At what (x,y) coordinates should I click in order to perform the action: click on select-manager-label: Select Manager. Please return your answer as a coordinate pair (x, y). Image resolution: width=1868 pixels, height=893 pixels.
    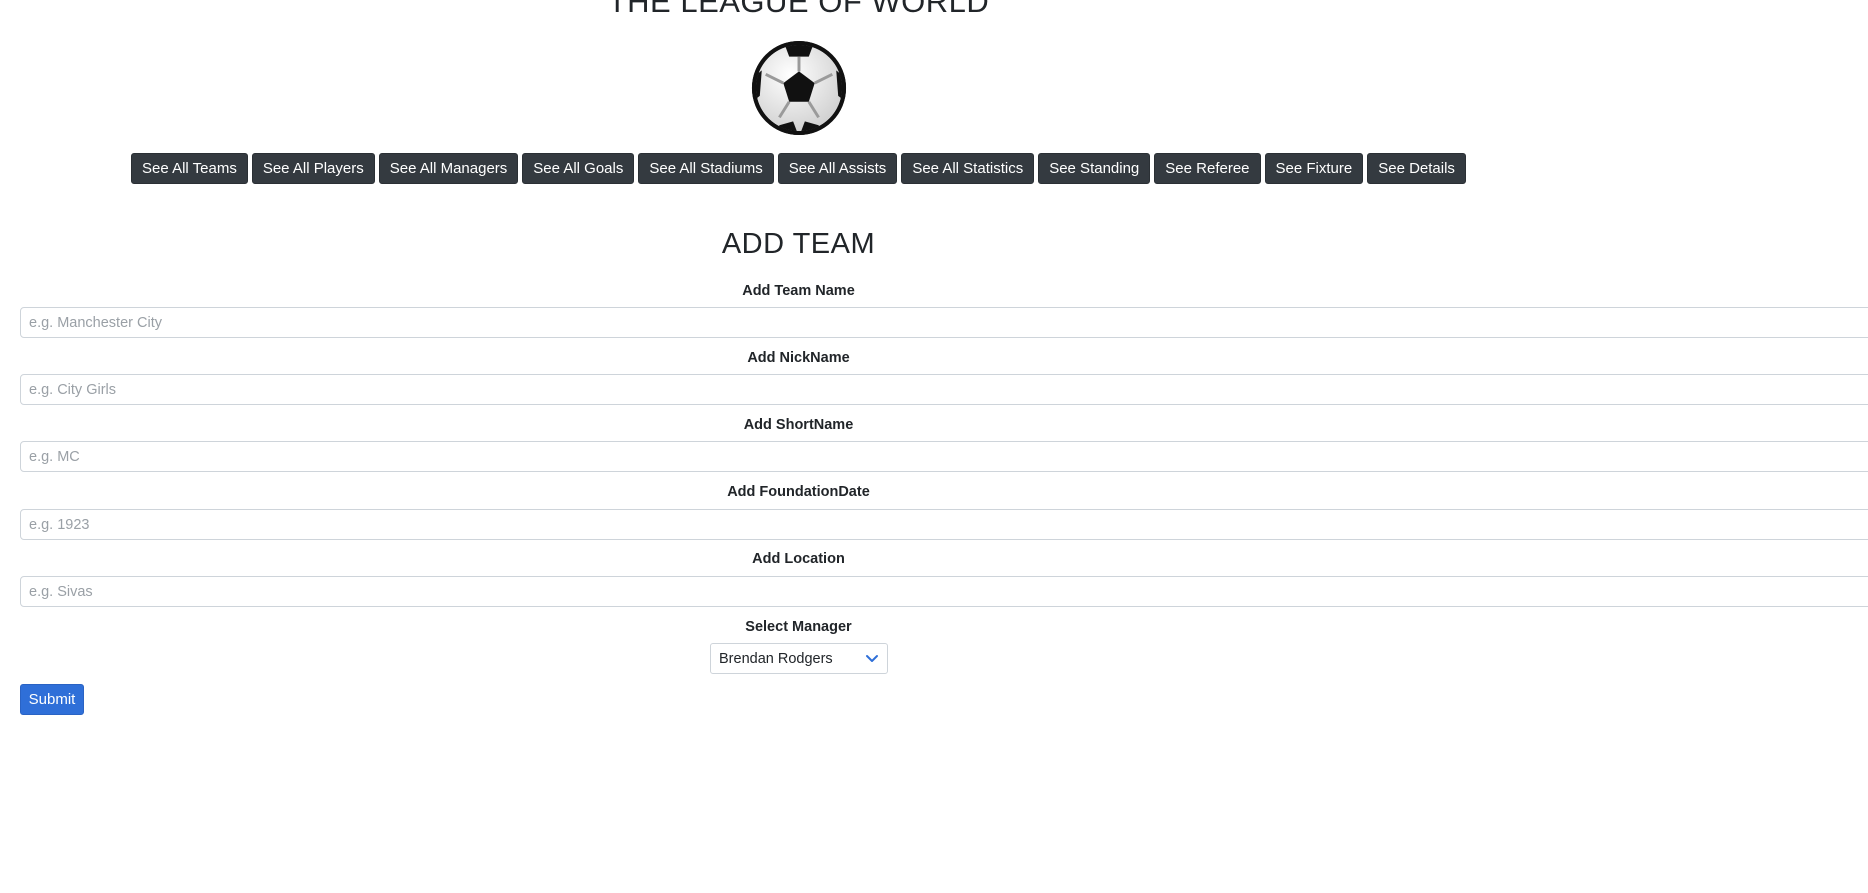
    Looking at the image, I should click on (798, 627).